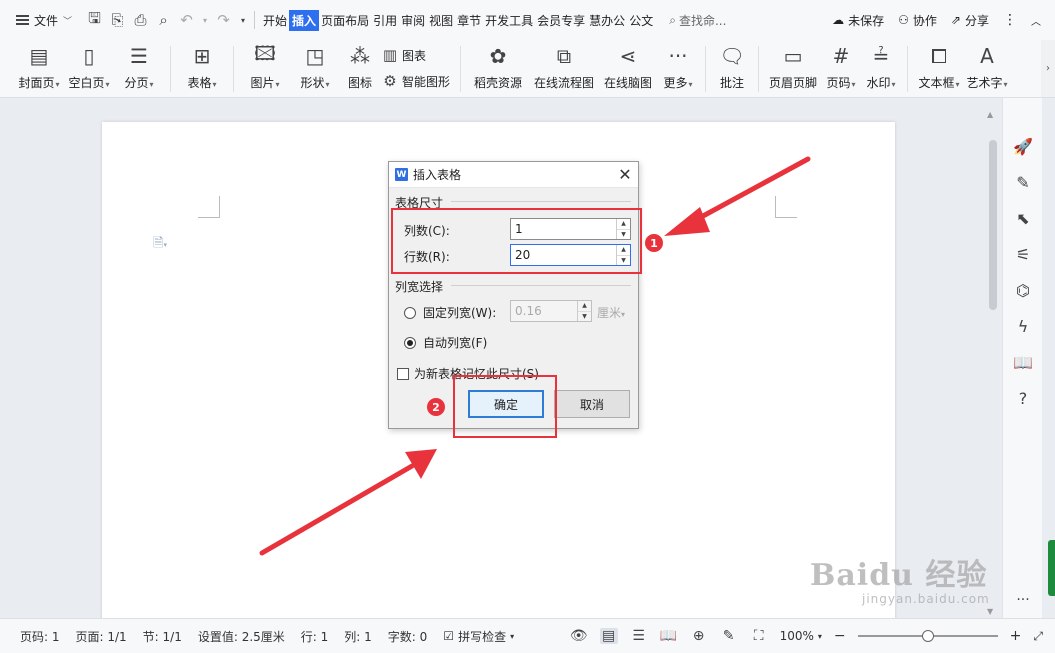  I want to click on spin-up-icon: ▲, so click(584, 306).